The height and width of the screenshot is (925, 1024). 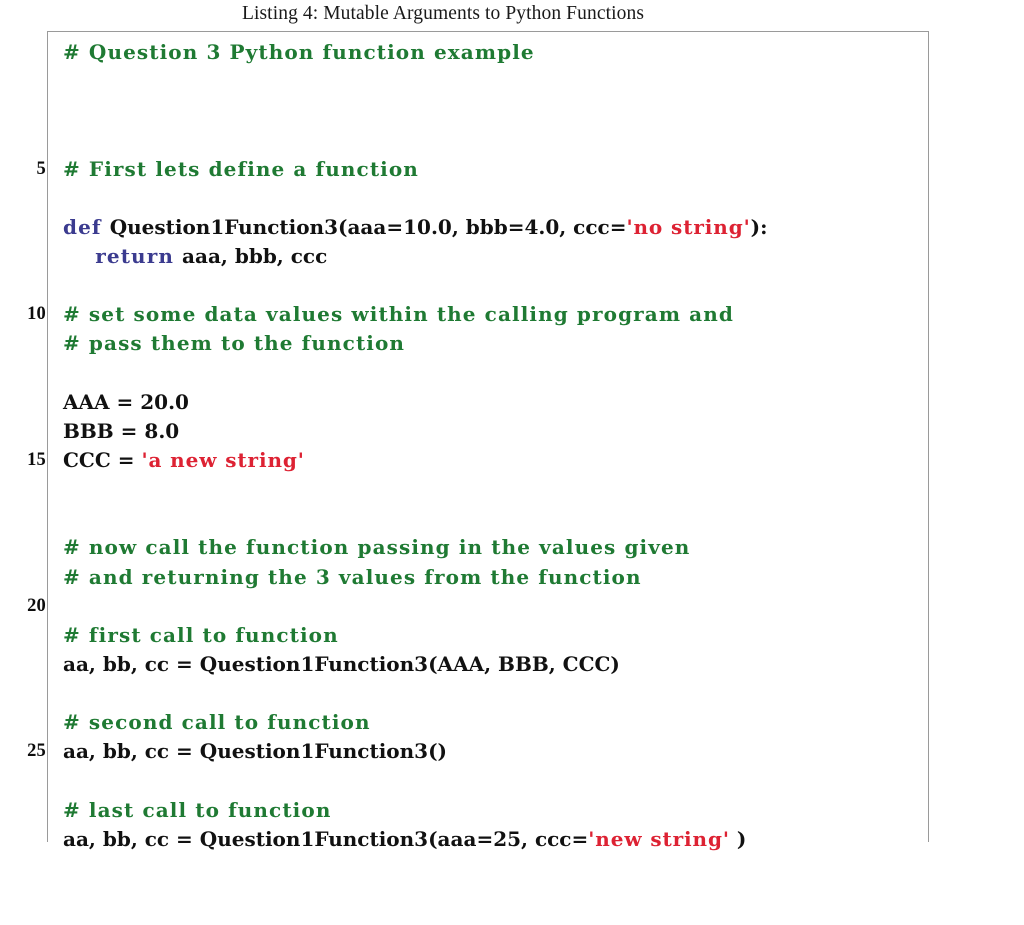 What do you see at coordinates (539, 810) in the screenshot?
I see `code-line: # last call to function` at bounding box center [539, 810].